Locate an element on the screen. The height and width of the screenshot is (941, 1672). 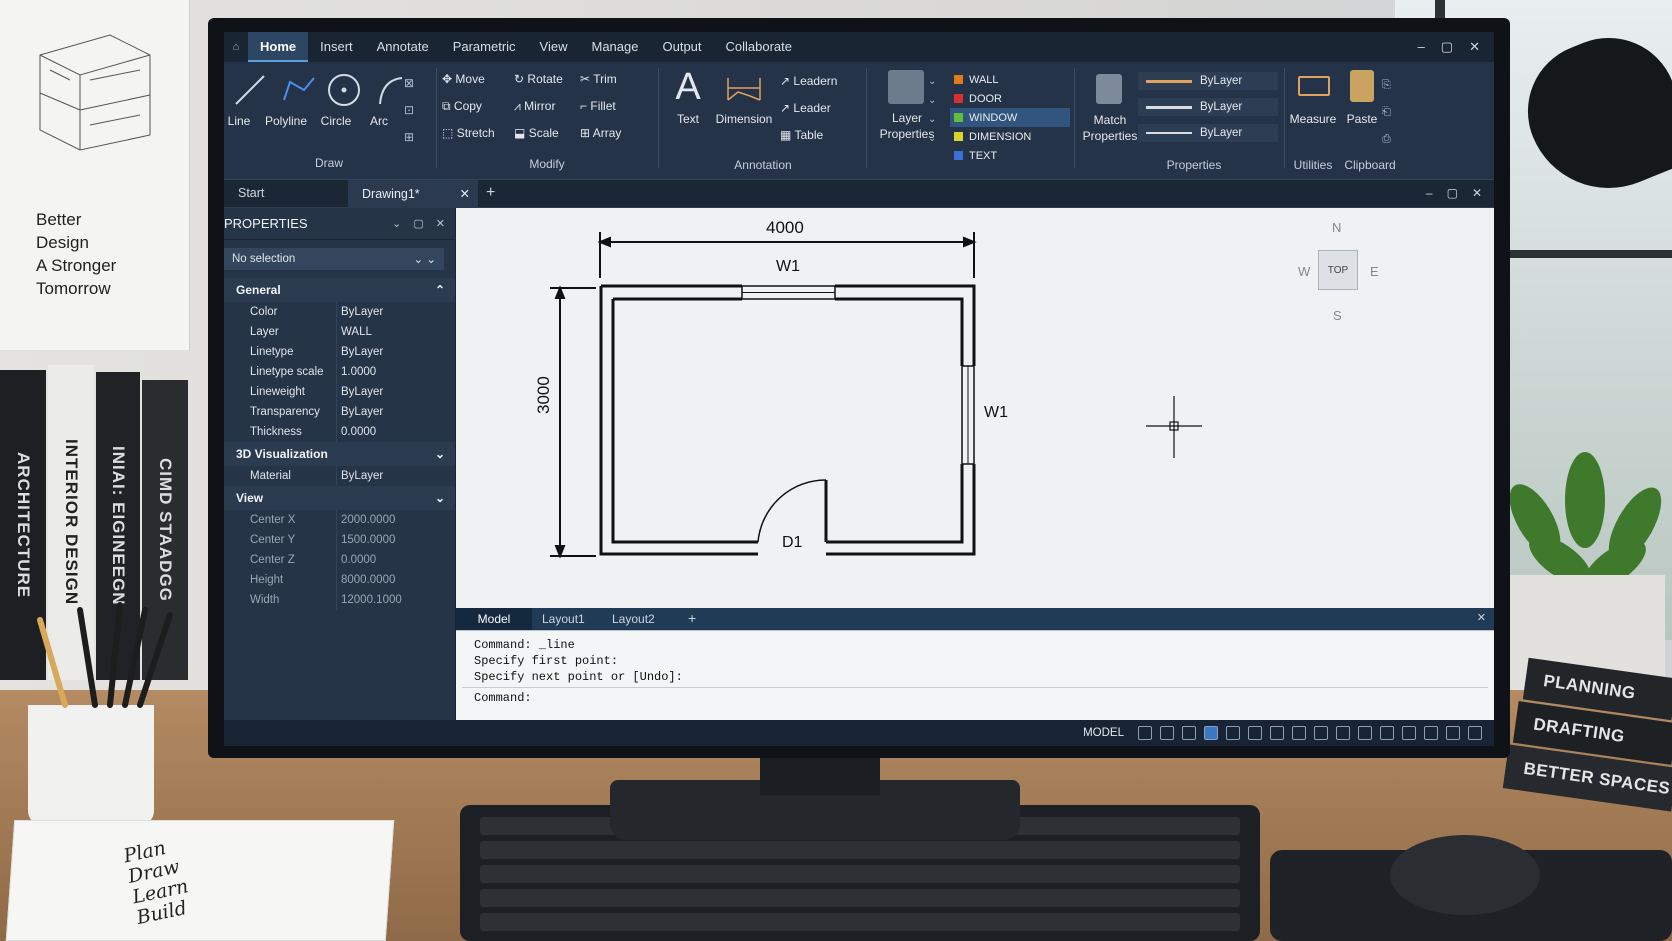
snap-icon is located at coordinates (1167, 733).